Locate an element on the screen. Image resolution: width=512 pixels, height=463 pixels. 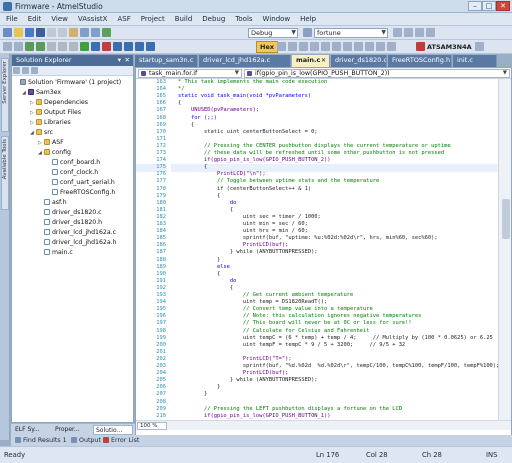
tree-item: FreeRTOSConfig.h is located at coordinates (80, 192).